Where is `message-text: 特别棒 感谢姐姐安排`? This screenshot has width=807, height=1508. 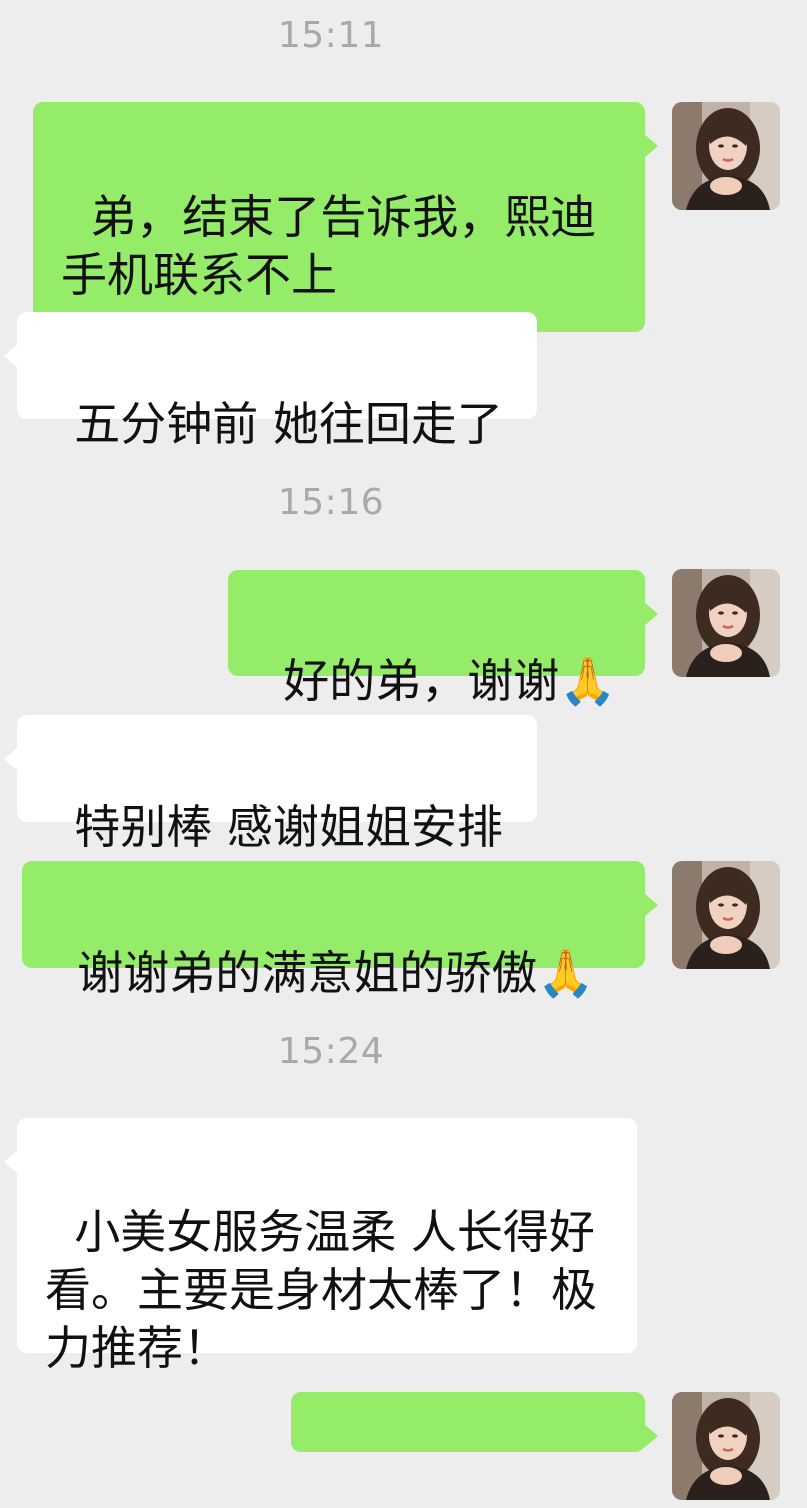 message-text: 特别棒 感谢姐姐安排 is located at coordinates (288, 827).